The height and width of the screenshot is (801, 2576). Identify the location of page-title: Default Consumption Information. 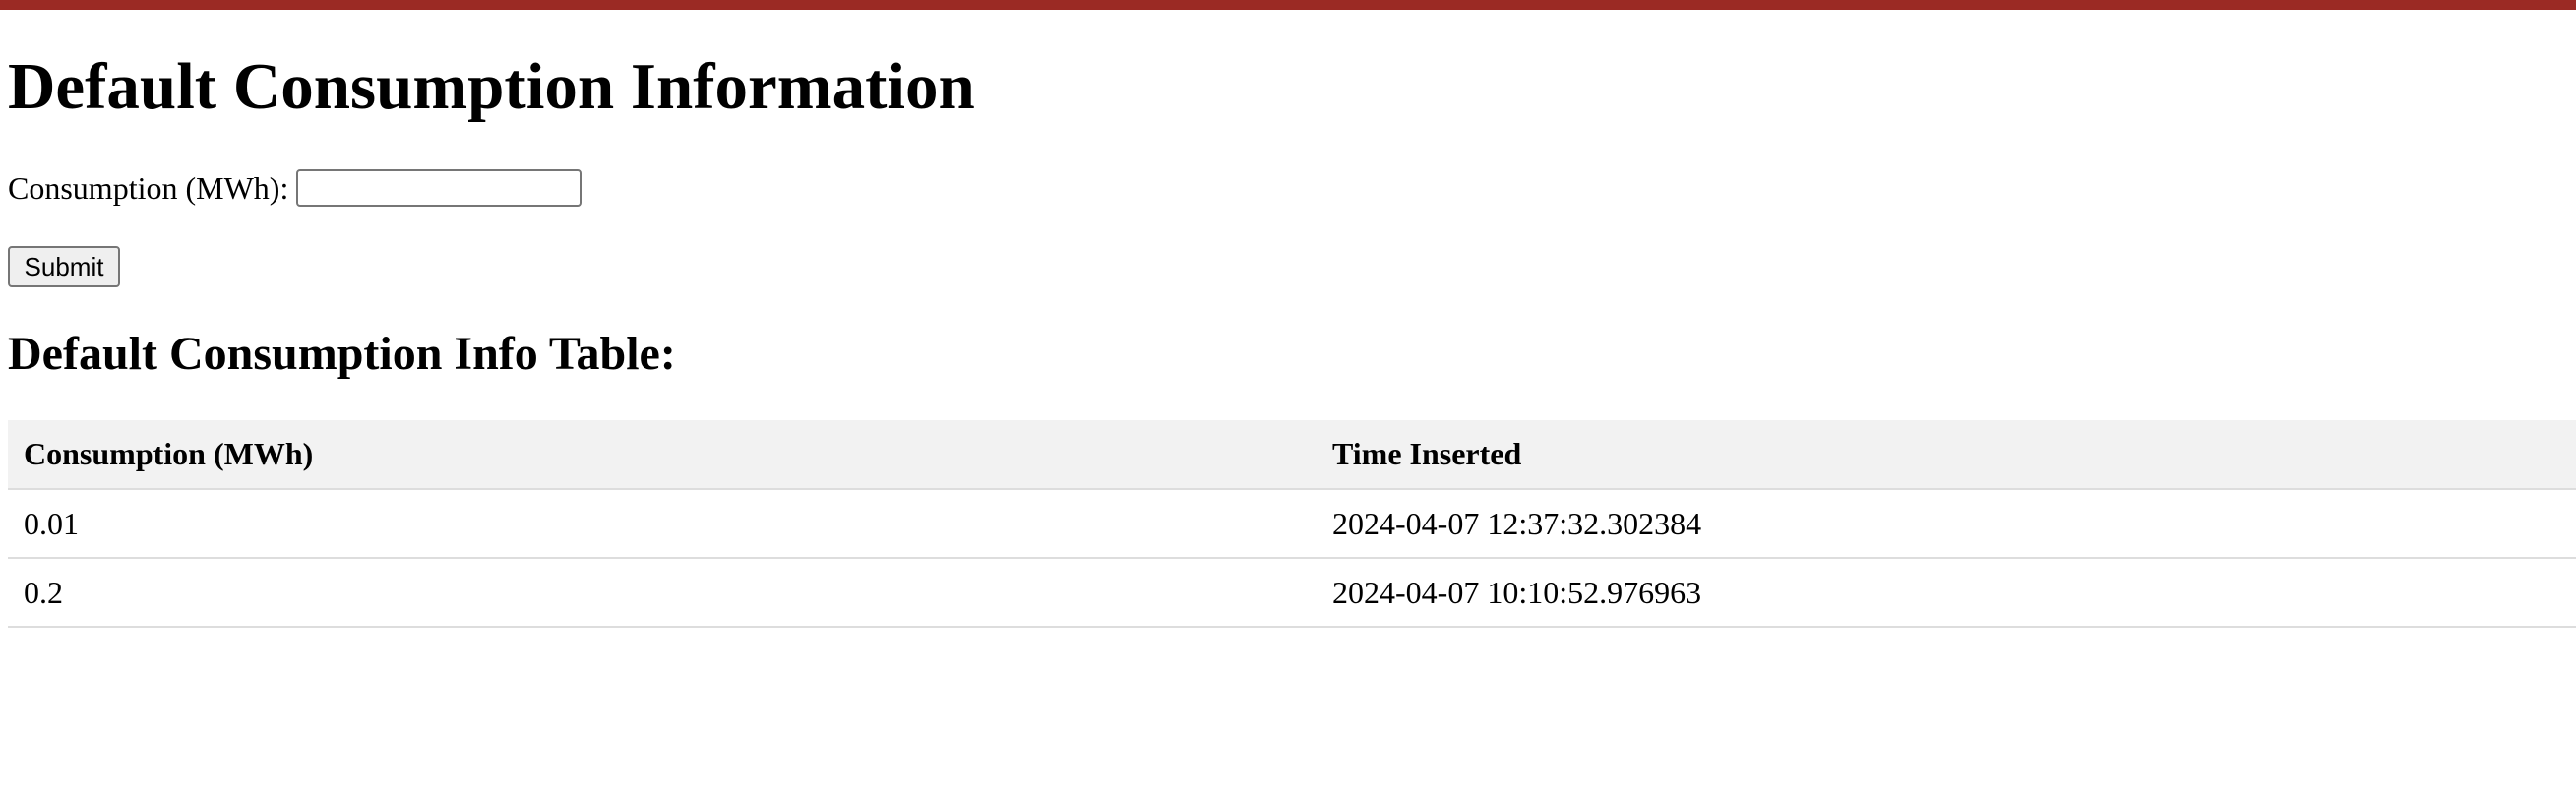
(491, 86).